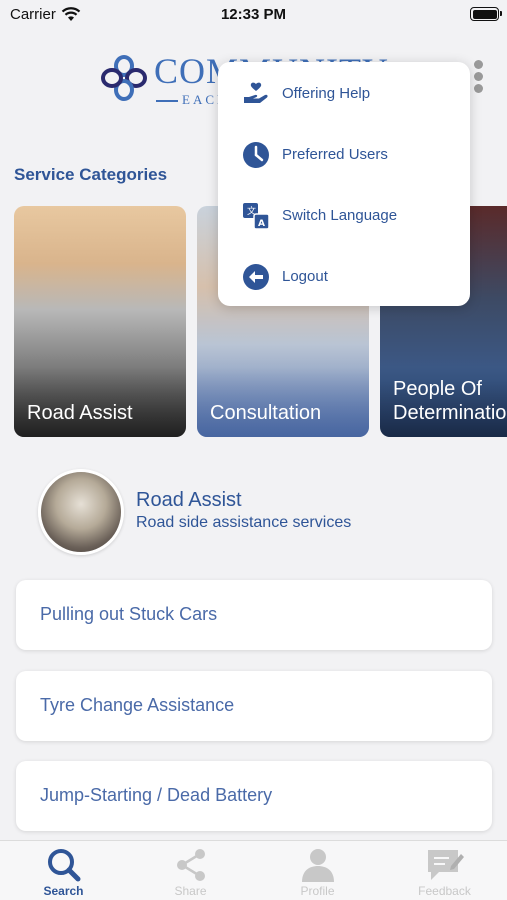  Describe the element at coordinates (340, 215) in the screenshot. I see `menu-item-label: Switch Language` at that location.